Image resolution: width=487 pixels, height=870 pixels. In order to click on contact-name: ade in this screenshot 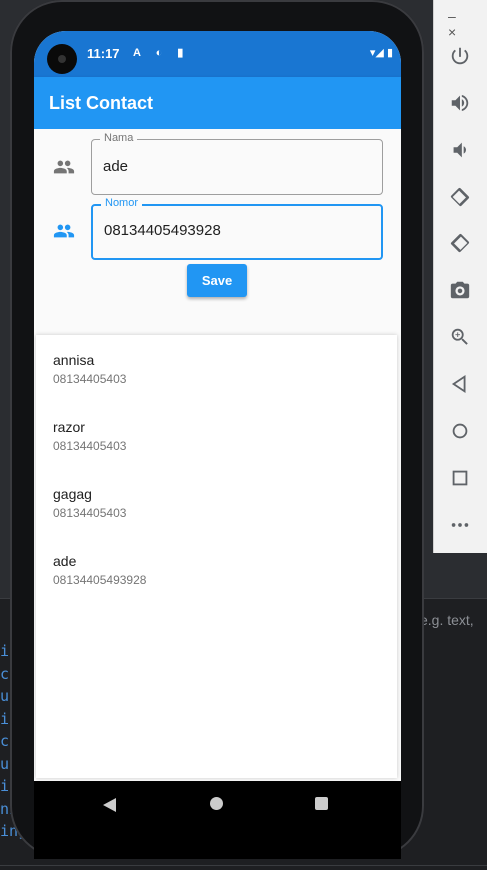, I will do `click(65, 561)`.